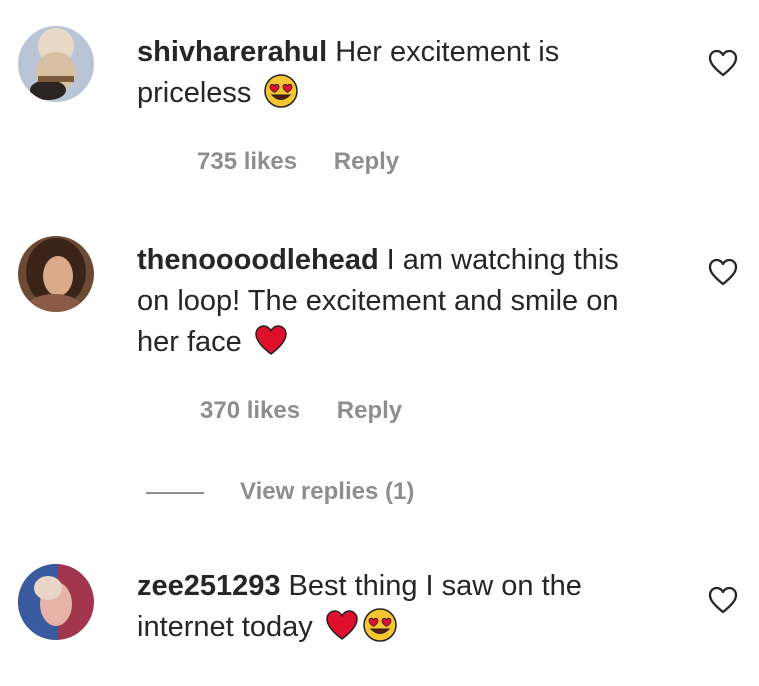 The image size is (759, 686). What do you see at coordinates (301, 411) in the screenshot?
I see `comment-meta: 370 likes Reply` at bounding box center [301, 411].